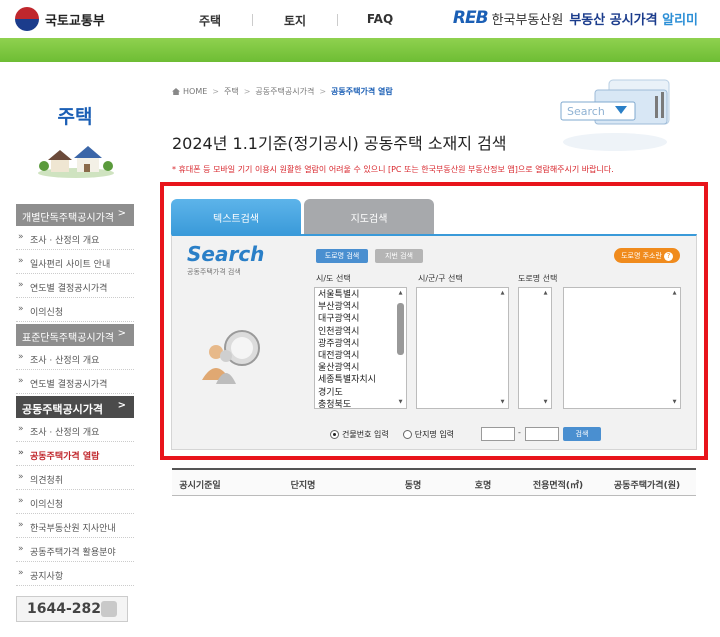 Image resolution: width=720 pixels, height=637 pixels. Describe the element at coordinates (76, 162) in the screenshot. I see `houses-illustration` at that location.